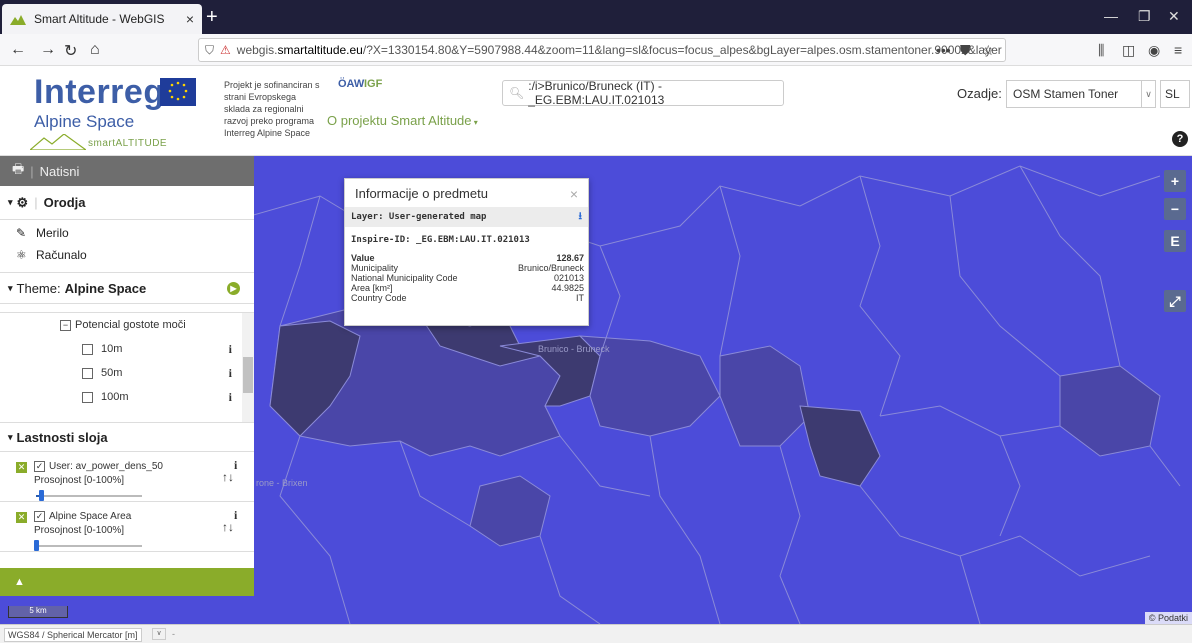 The height and width of the screenshot is (643, 1192). I want to click on tool-ruler: ✎ Merilo, so click(127, 233).